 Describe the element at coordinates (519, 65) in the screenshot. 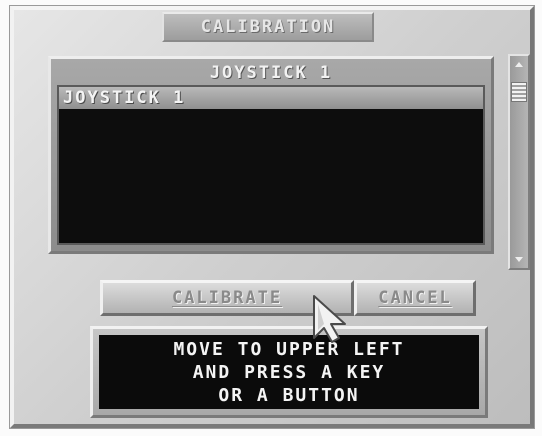

I see `chevron-up-icon` at that location.